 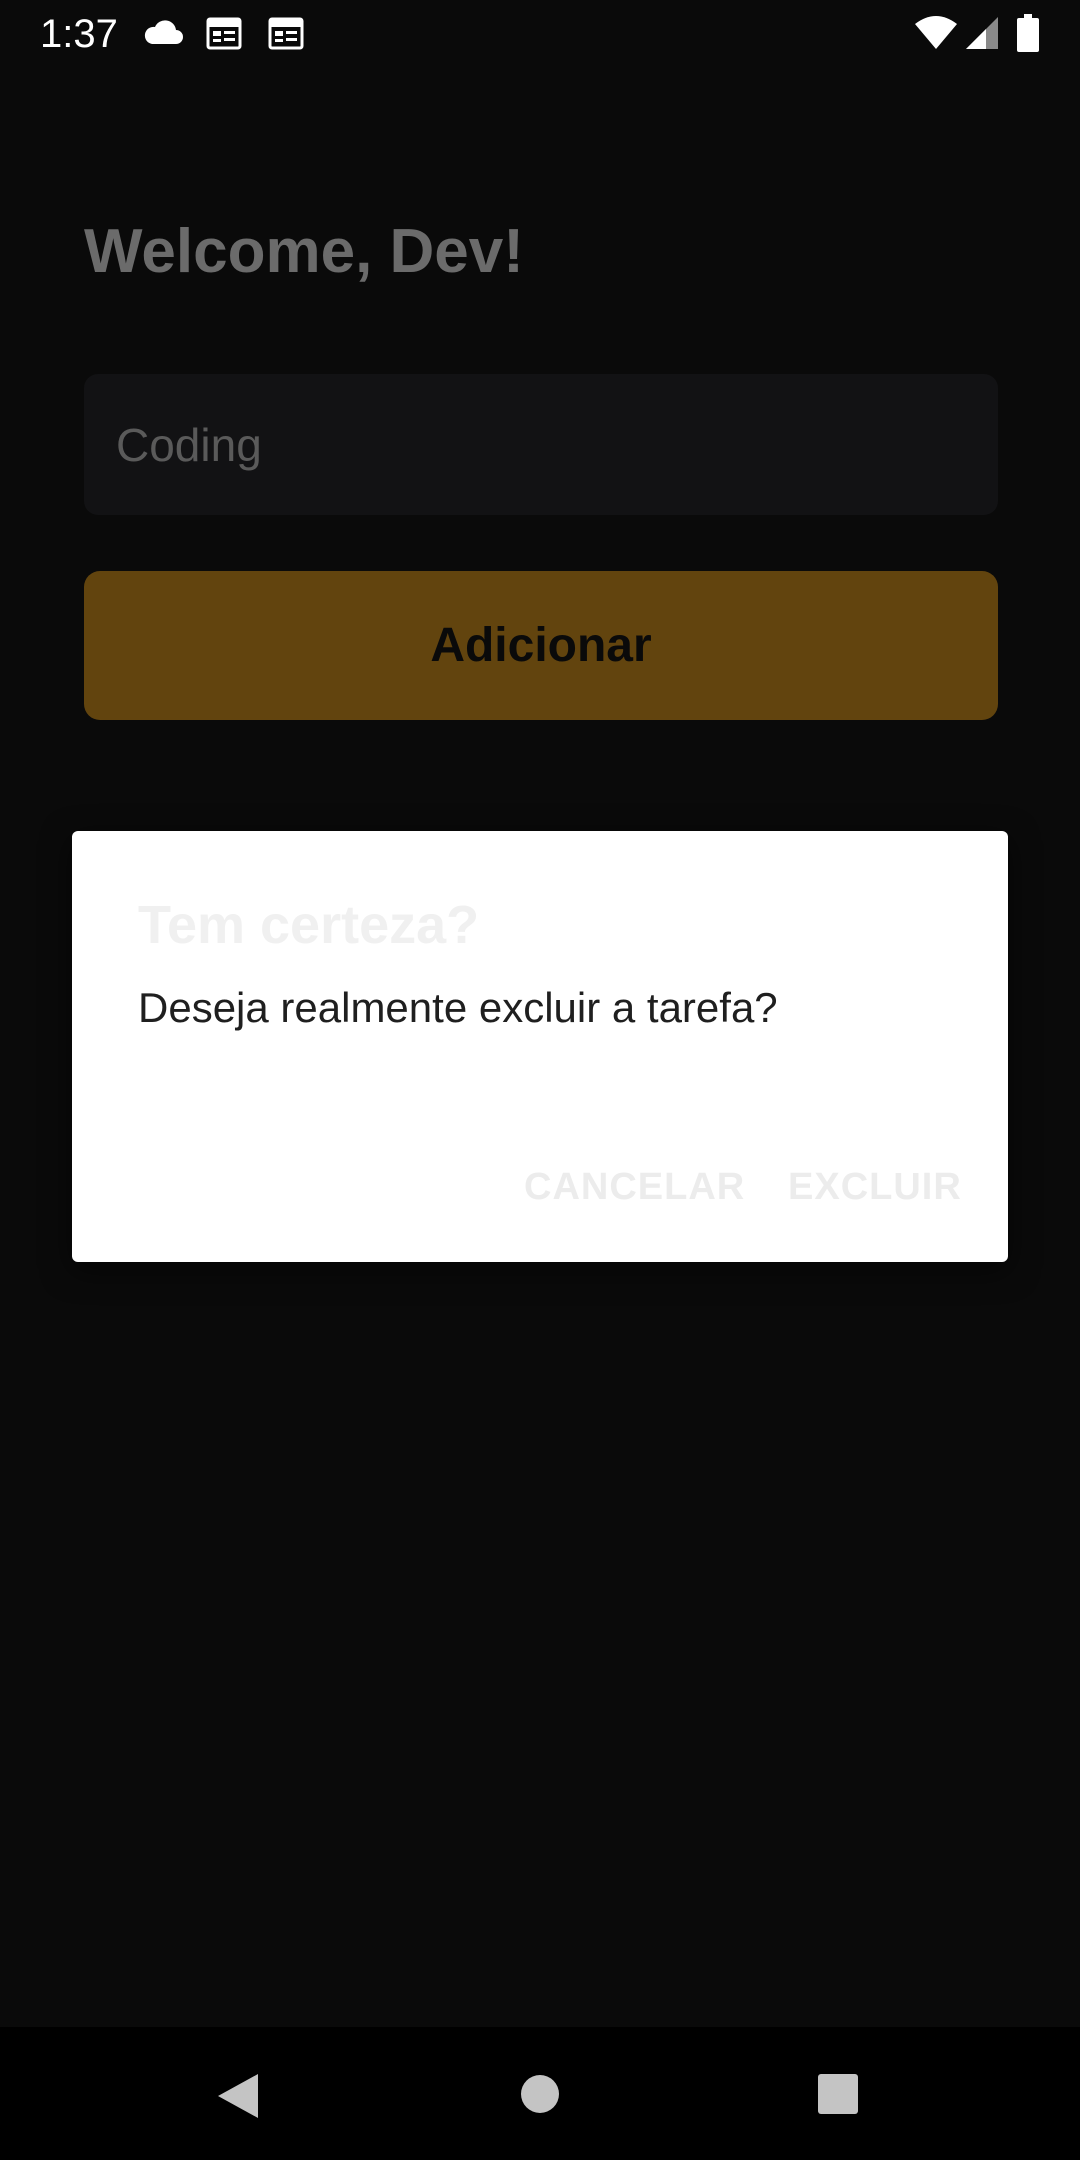 I want to click on home-icon, so click(x=540, y=2094).